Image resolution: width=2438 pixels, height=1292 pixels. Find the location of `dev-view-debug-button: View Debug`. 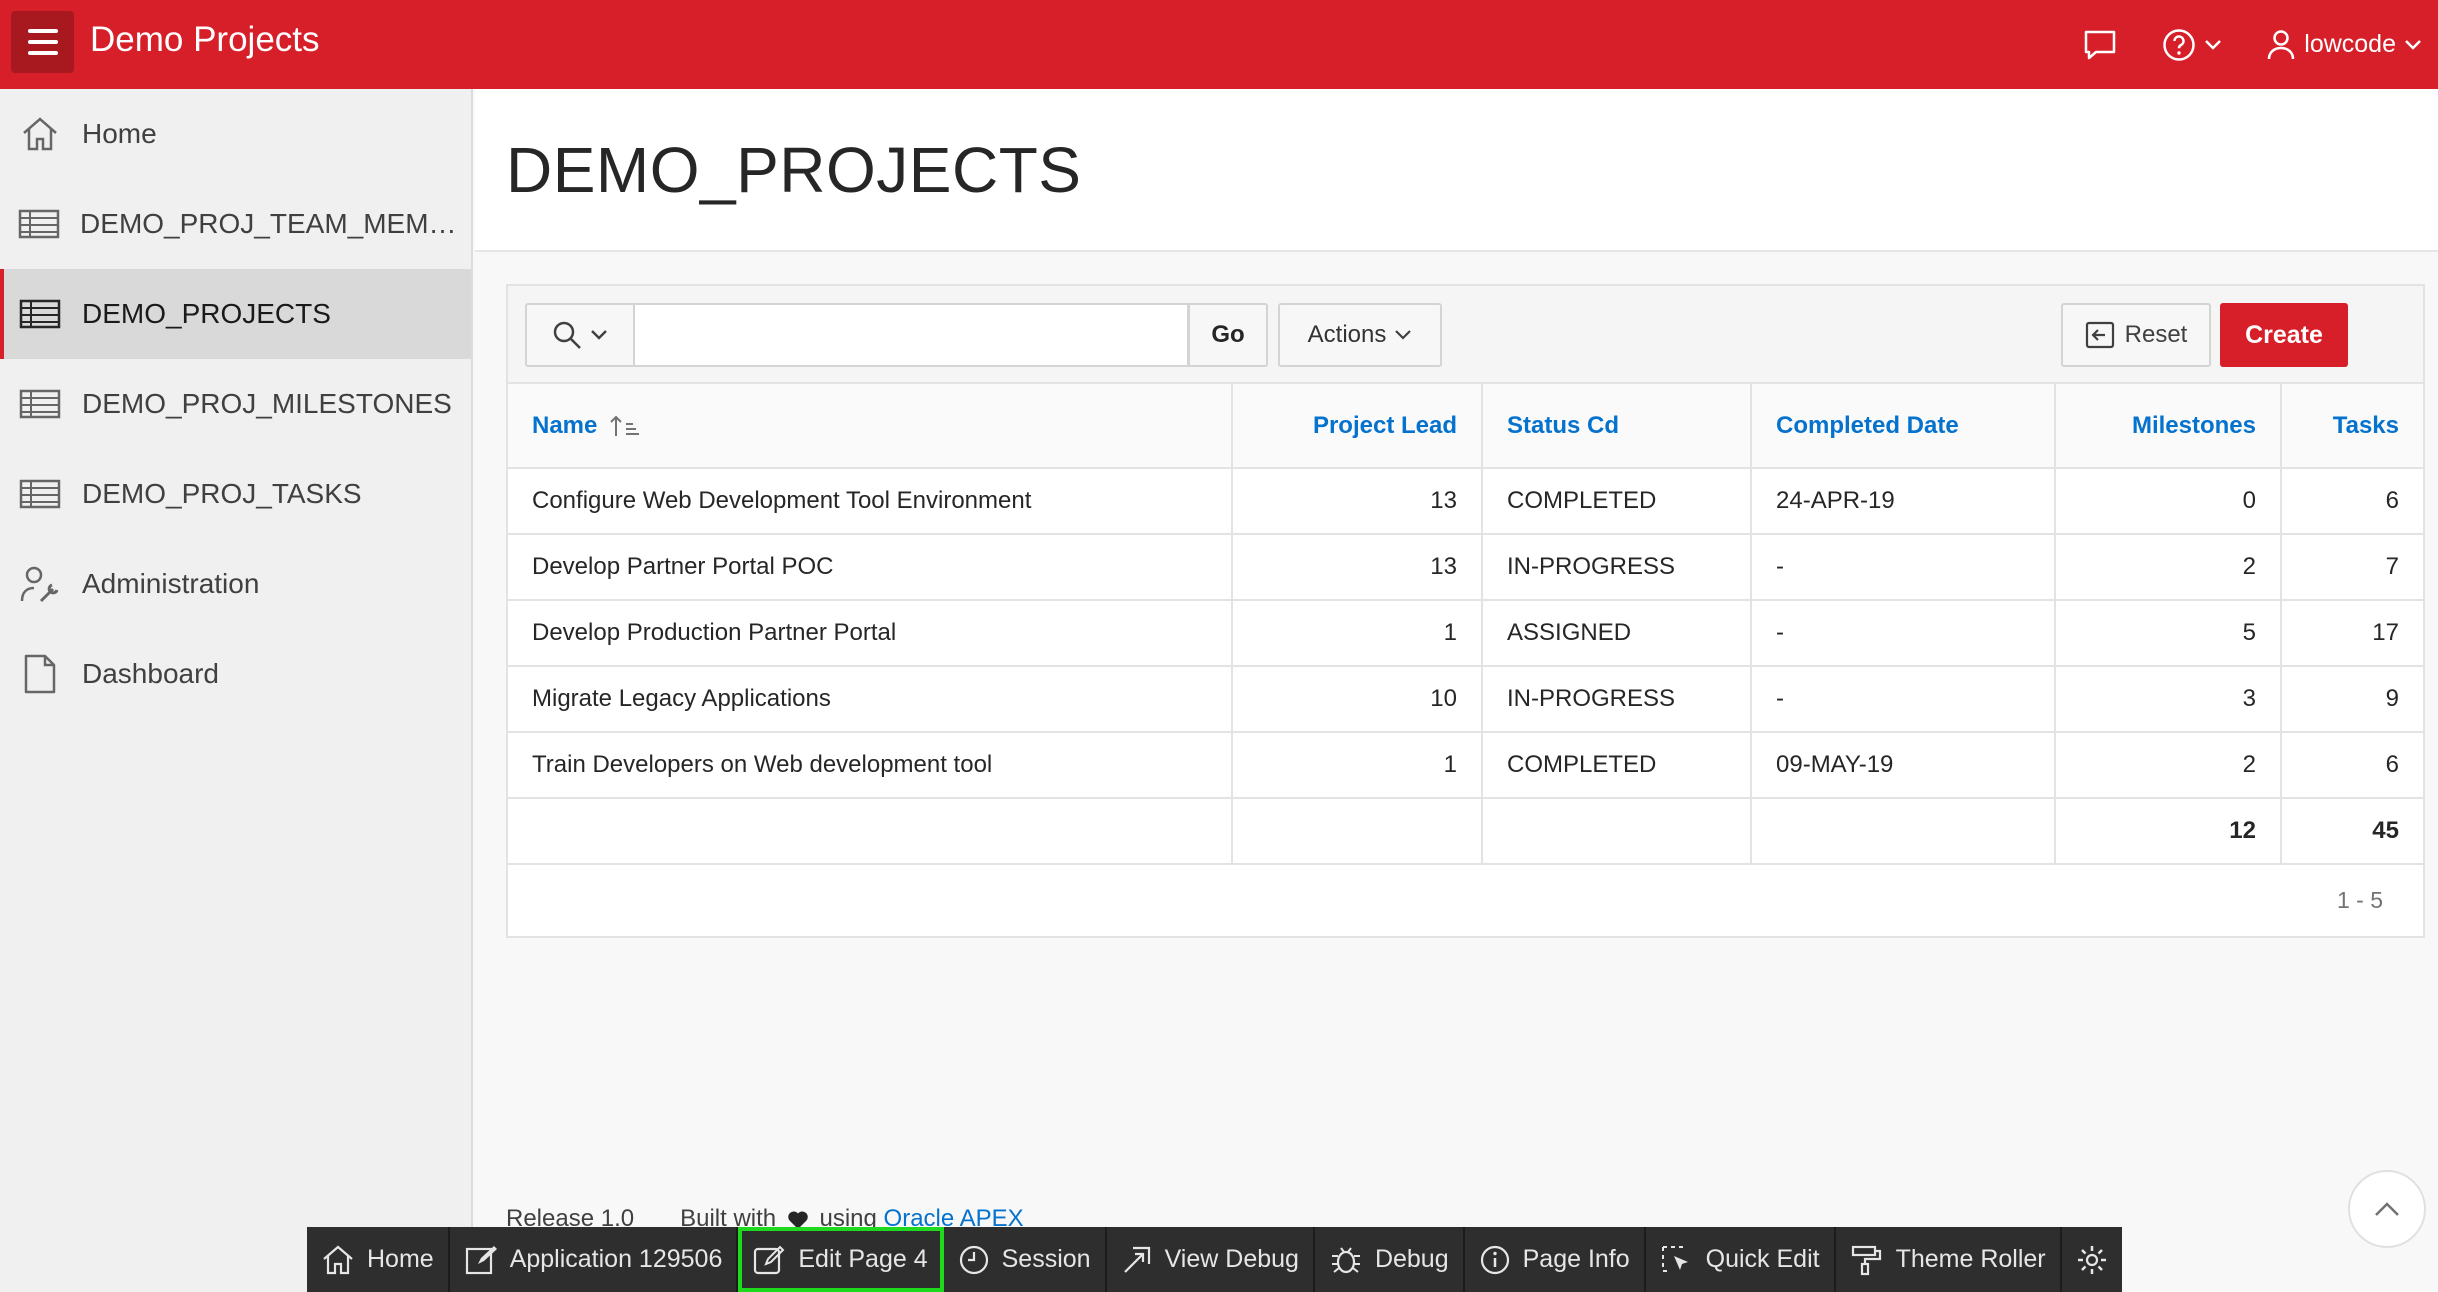

dev-view-debug-button: View Debug is located at coordinates (1211, 1259).